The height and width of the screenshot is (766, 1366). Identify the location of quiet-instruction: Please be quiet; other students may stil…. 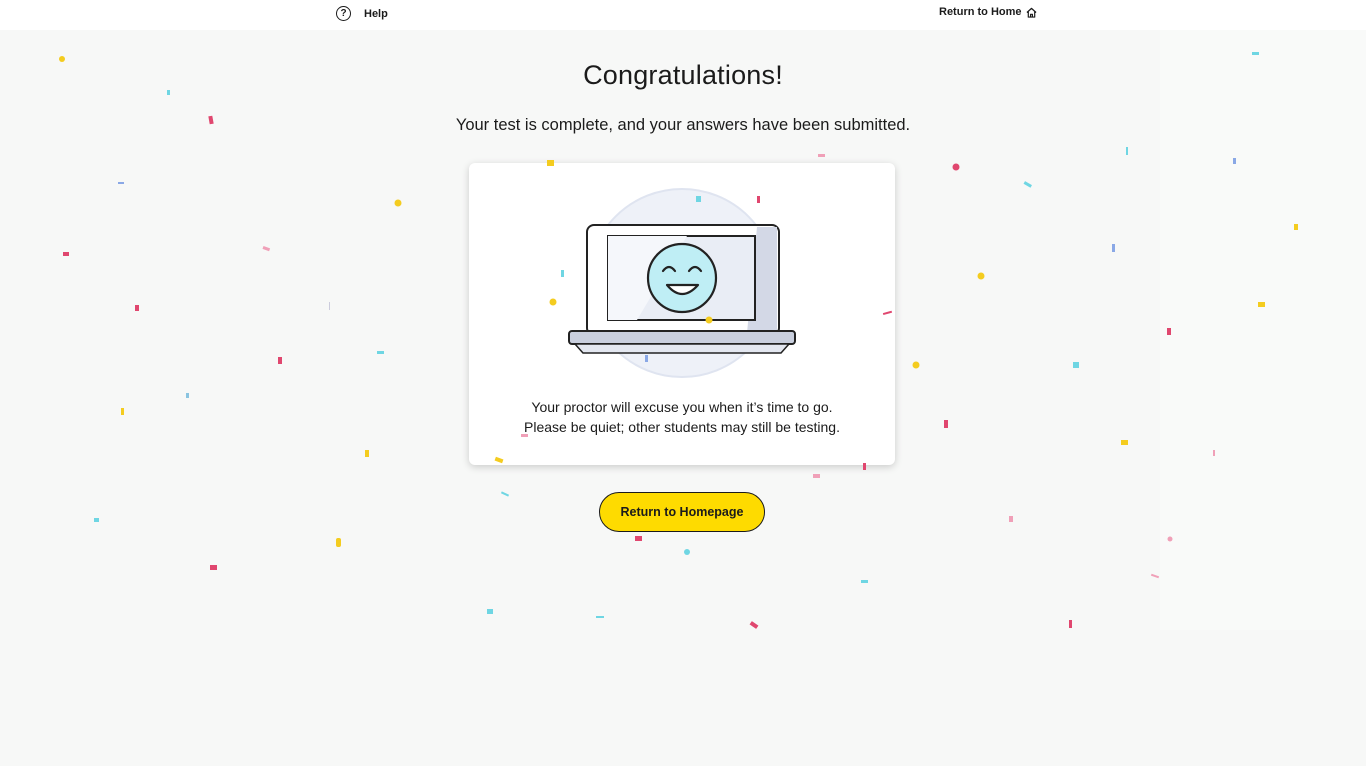
(682, 427).